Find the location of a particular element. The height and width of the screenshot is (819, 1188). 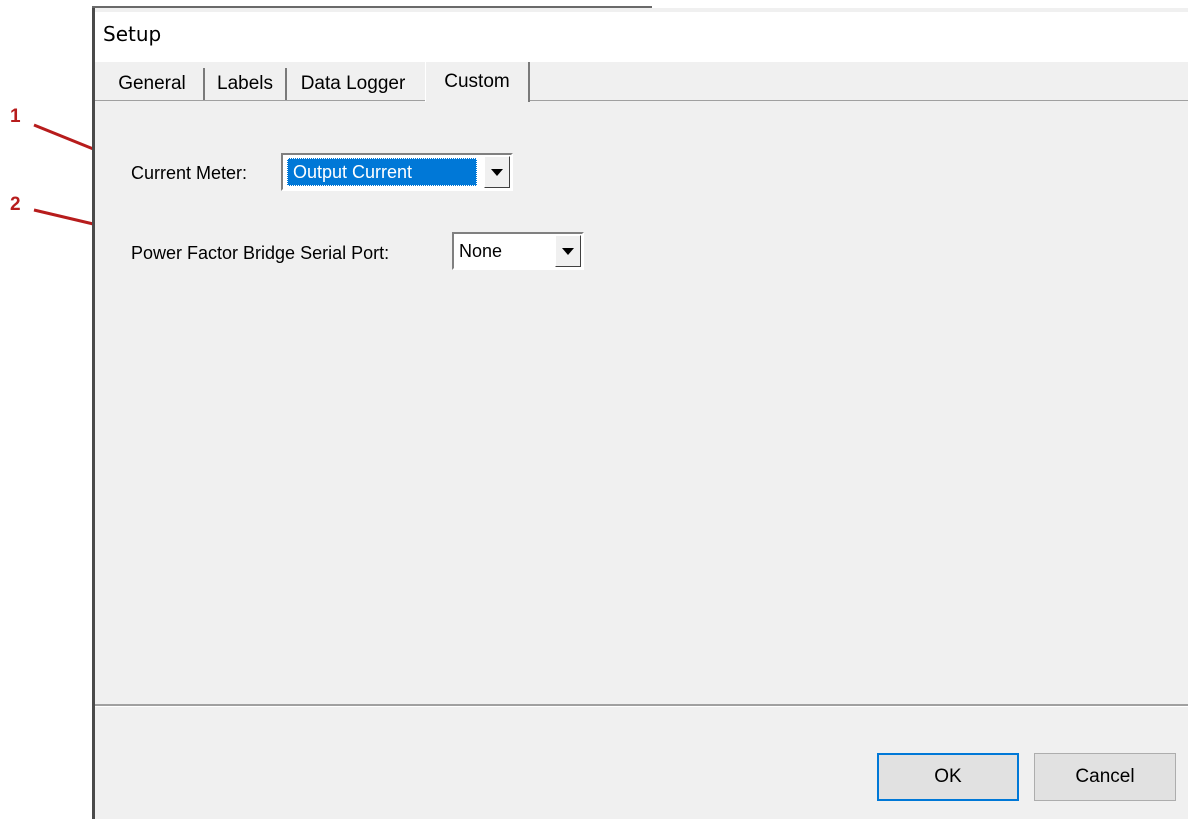

tab-custom: Custom is located at coordinates (477, 82).